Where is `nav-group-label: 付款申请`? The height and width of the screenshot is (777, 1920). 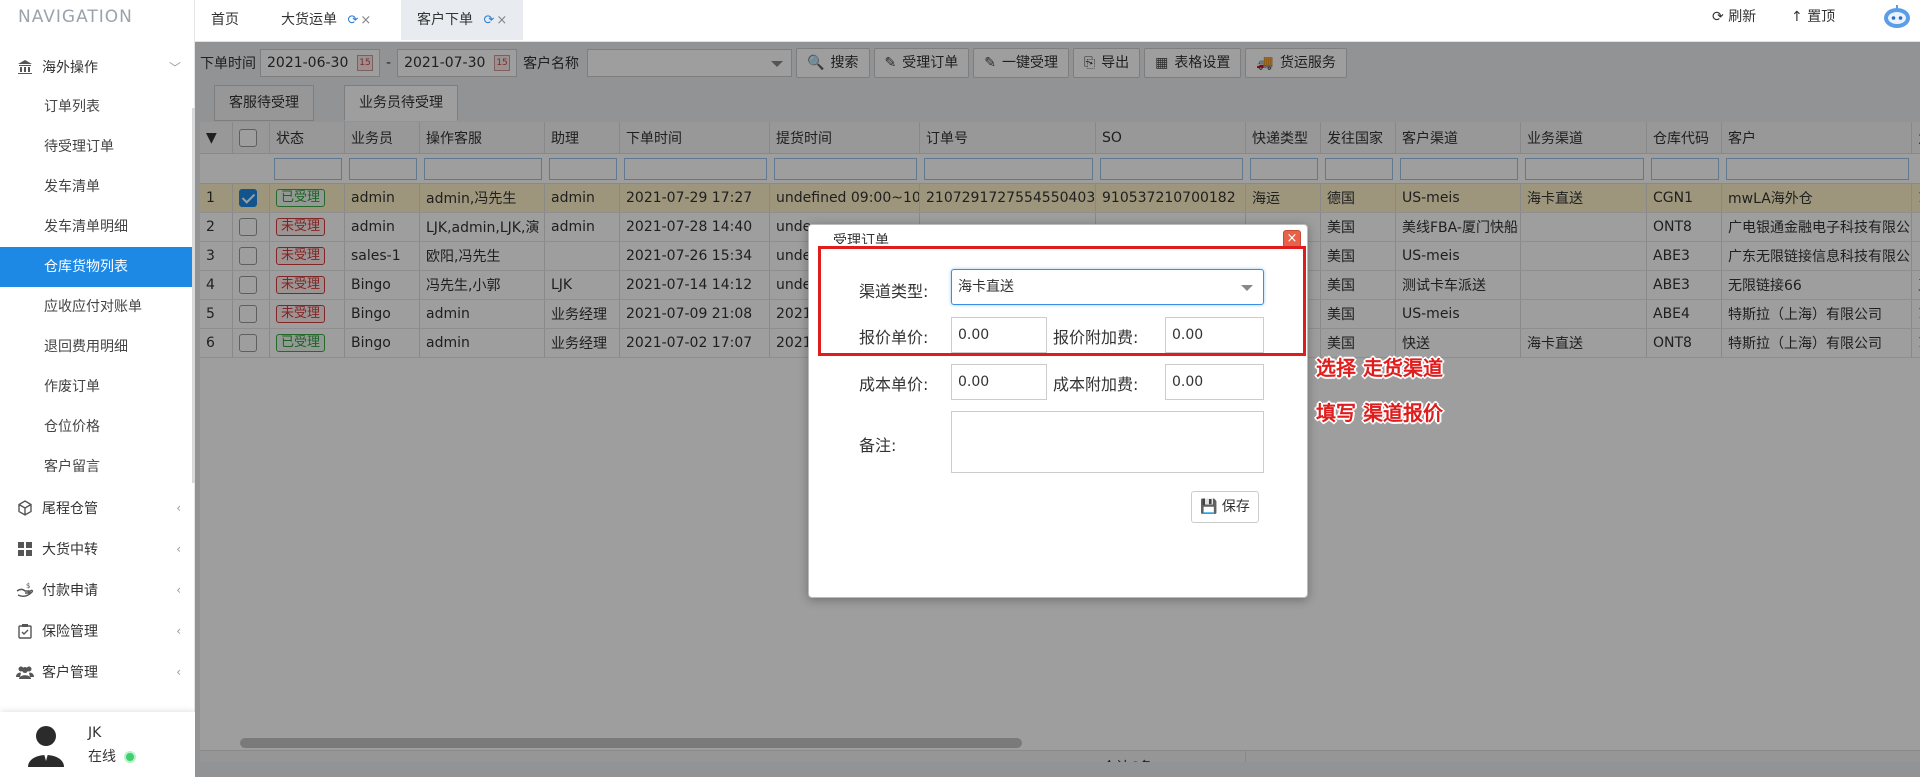 nav-group-label: 付款申请 is located at coordinates (70, 591).